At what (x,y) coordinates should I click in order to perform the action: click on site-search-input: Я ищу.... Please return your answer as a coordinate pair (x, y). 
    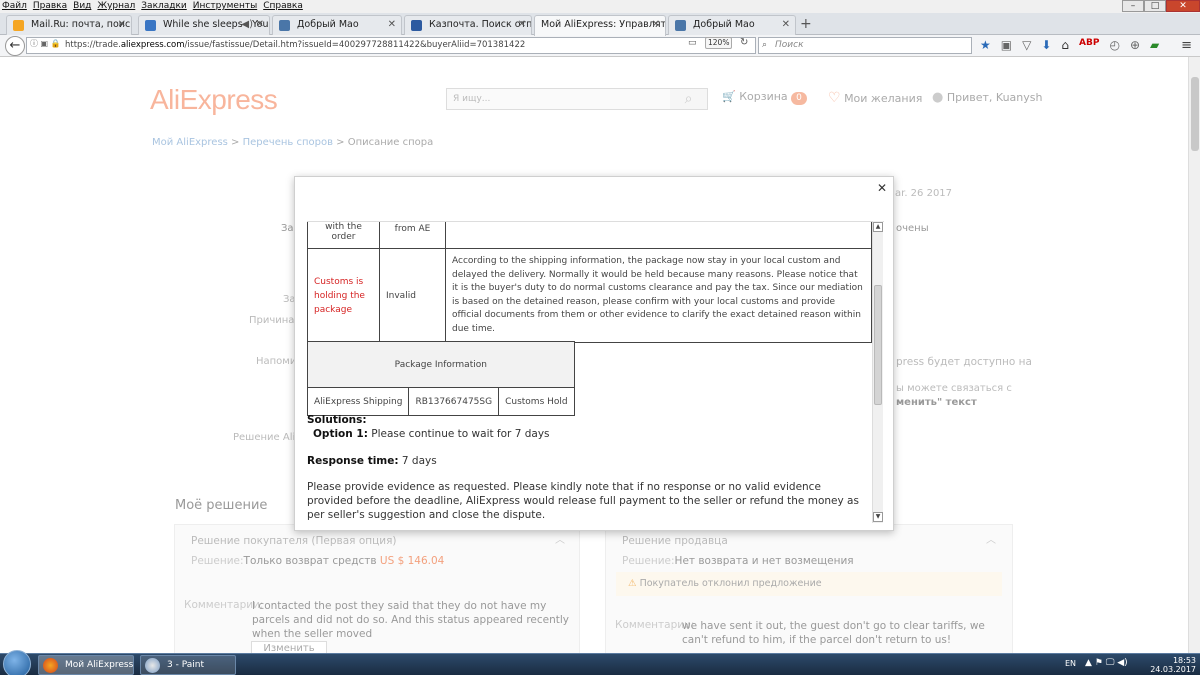
    Looking at the image, I should click on (558, 99).